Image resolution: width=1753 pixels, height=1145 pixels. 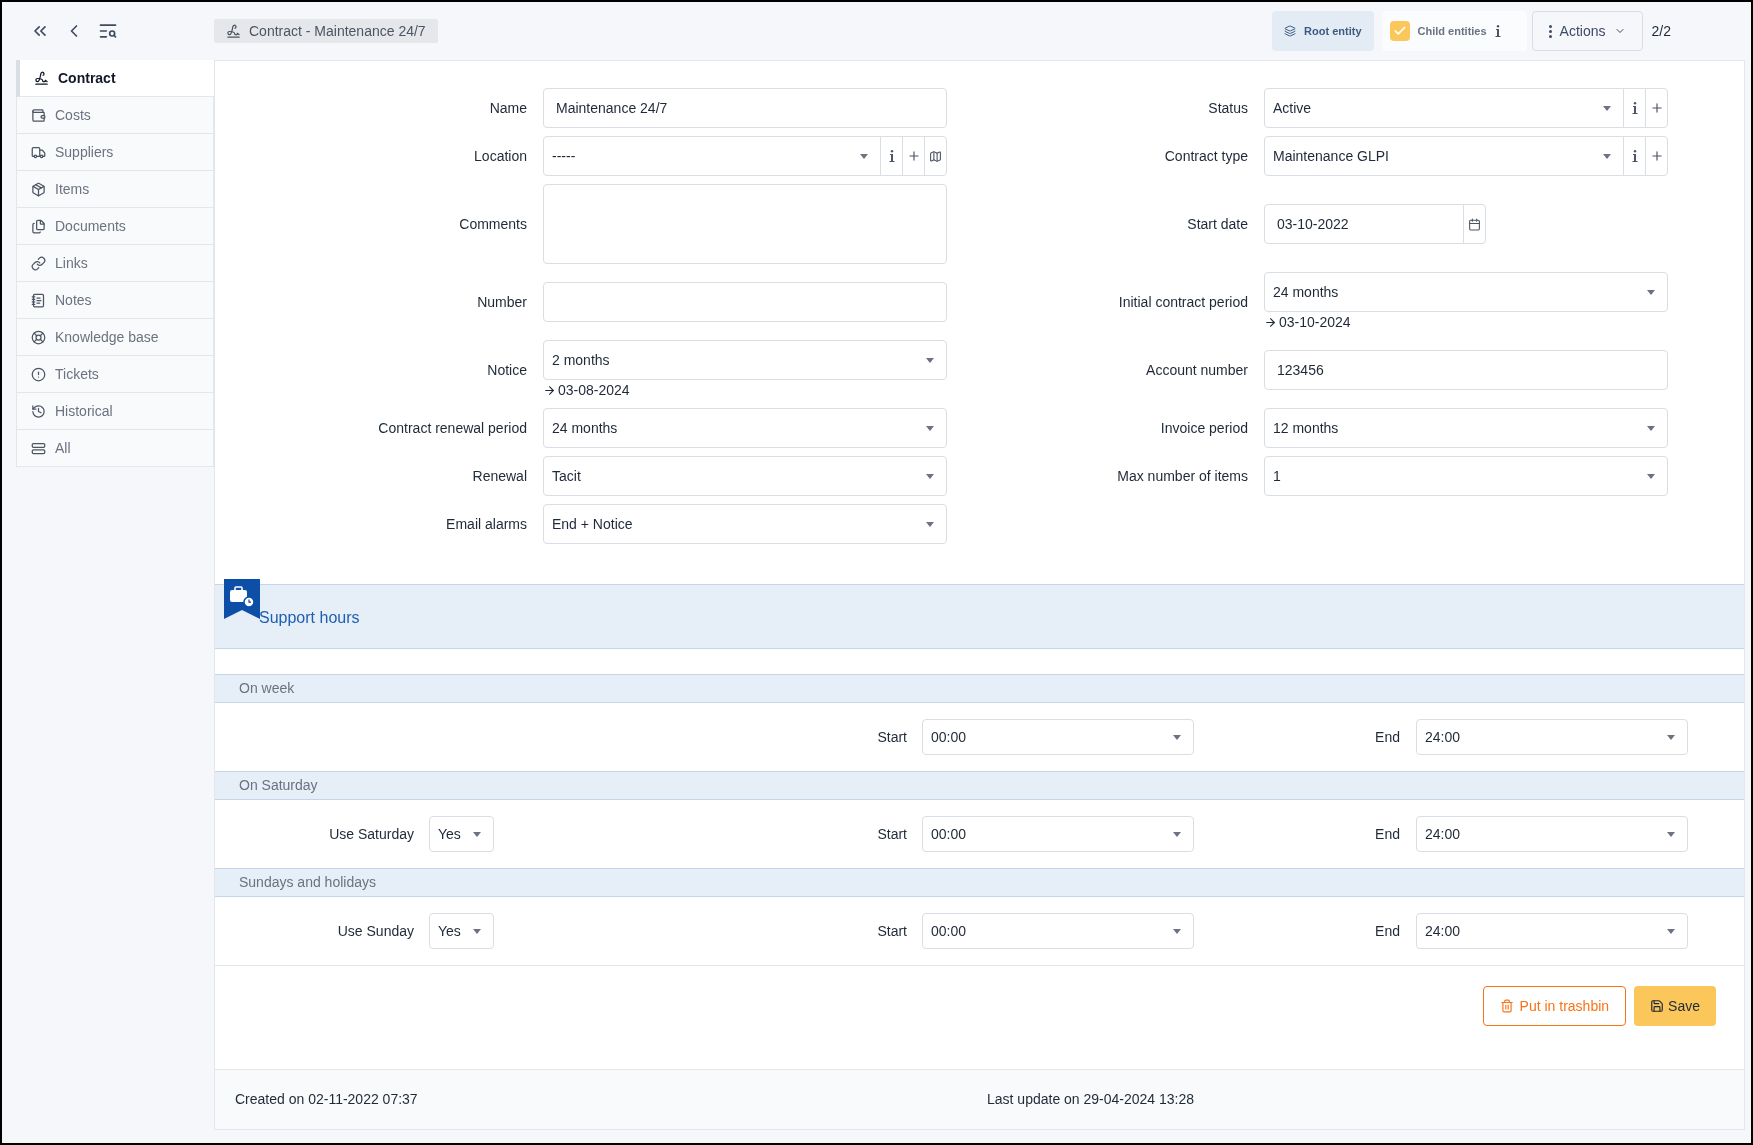 What do you see at coordinates (452, 428) in the screenshot?
I see `field-label: Contract renewal period` at bounding box center [452, 428].